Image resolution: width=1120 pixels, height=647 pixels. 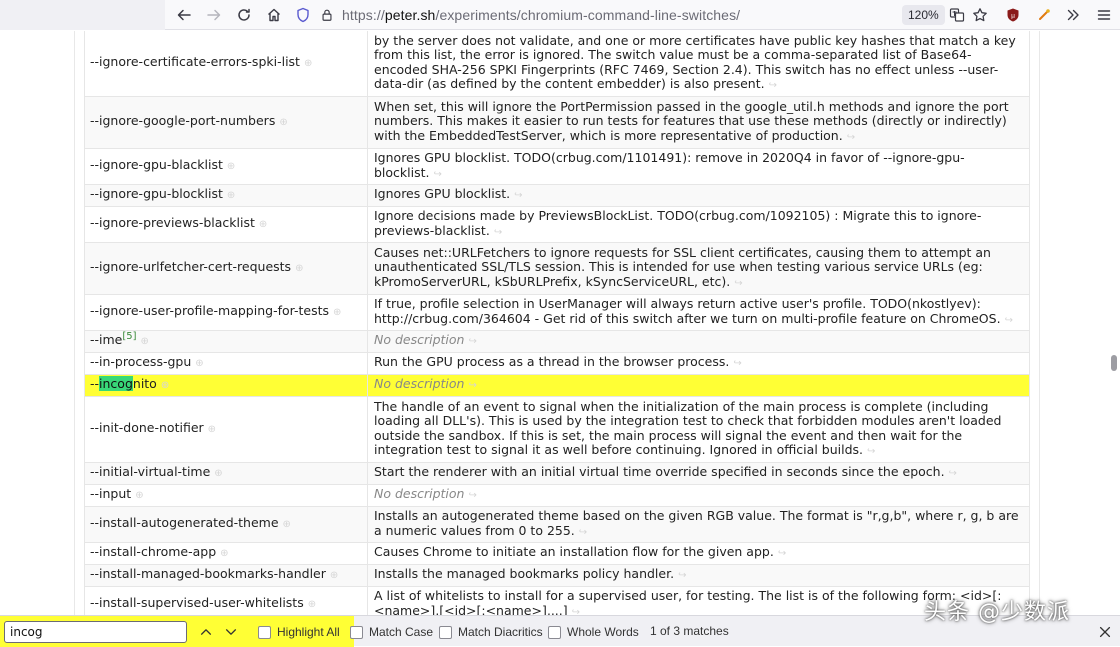 I want to click on home-icon, so click(x=274, y=15).